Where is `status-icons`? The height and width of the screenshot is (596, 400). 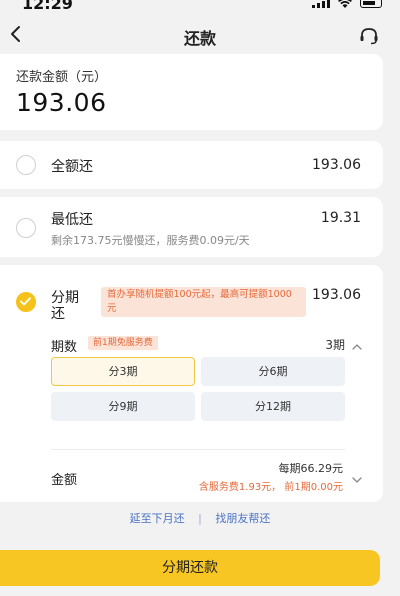 status-icons is located at coordinates (347, 4).